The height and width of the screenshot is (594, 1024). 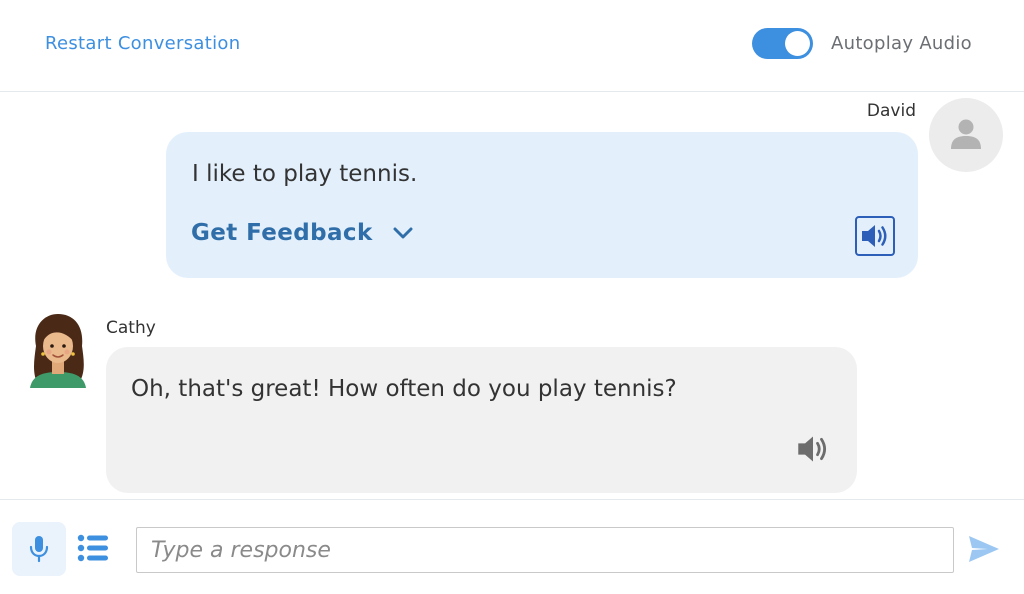 I want to click on get-feedback-button: Get Feedback, so click(x=302, y=233).